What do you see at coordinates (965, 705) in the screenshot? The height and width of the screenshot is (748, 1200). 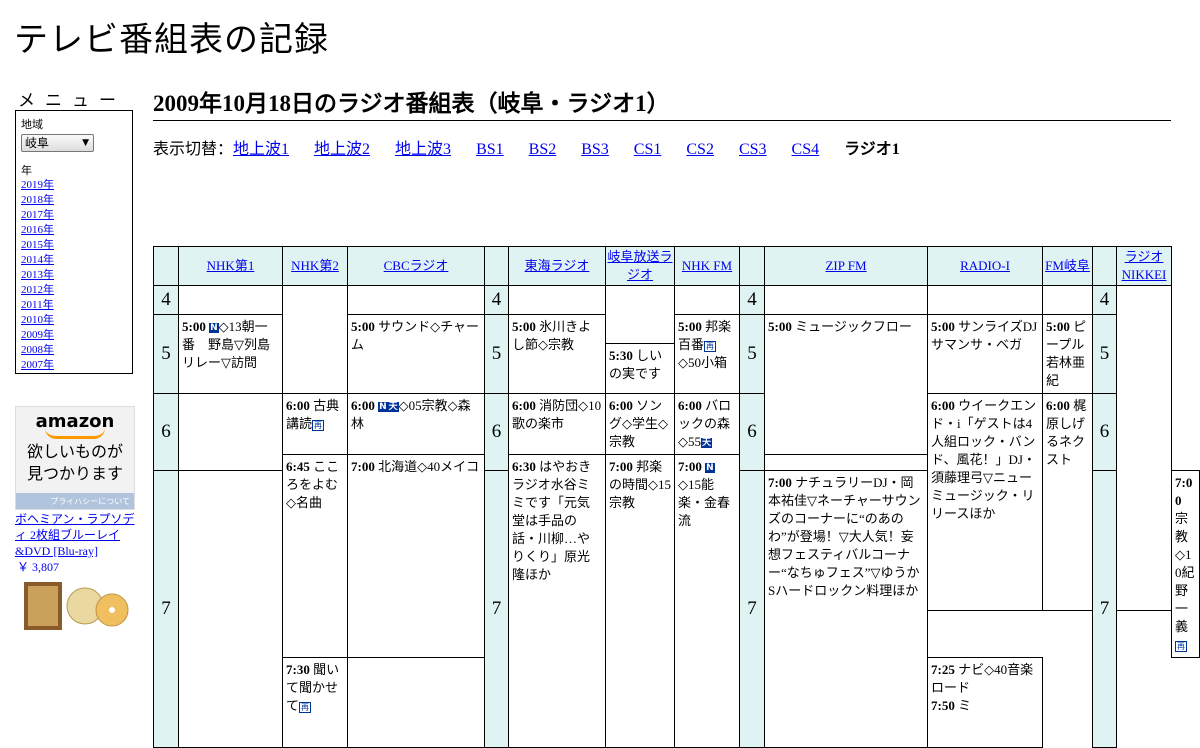 I see `program-title: ミ` at bounding box center [965, 705].